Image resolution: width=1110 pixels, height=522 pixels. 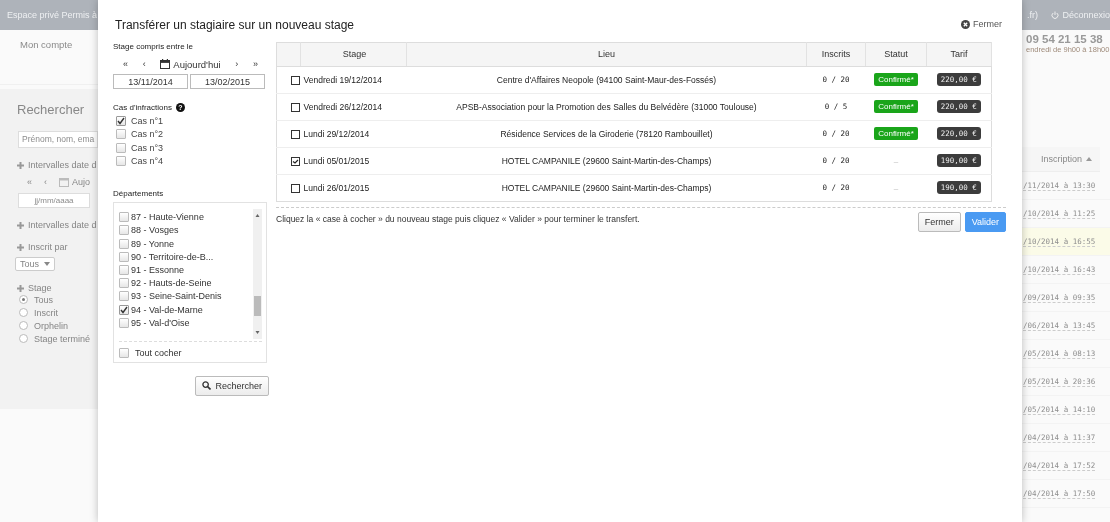 I want to click on table-cell: Résidence Services de la Giroderie (78120 Rambouillet), so click(x=606, y=133).